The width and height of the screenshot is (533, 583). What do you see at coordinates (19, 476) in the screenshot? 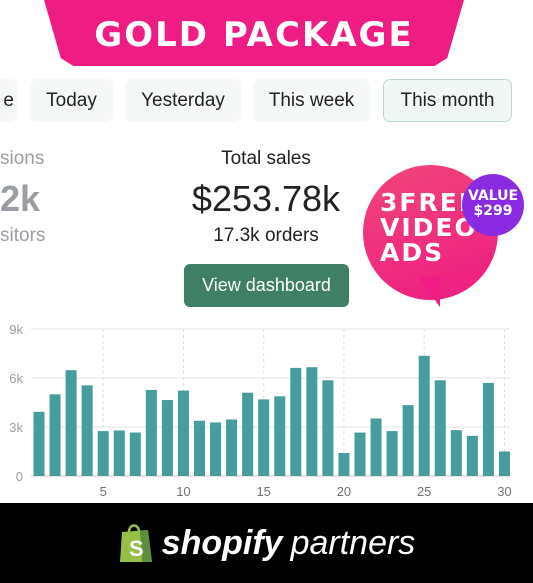
I see `y-tick-label: 0` at bounding box center [19, 476].